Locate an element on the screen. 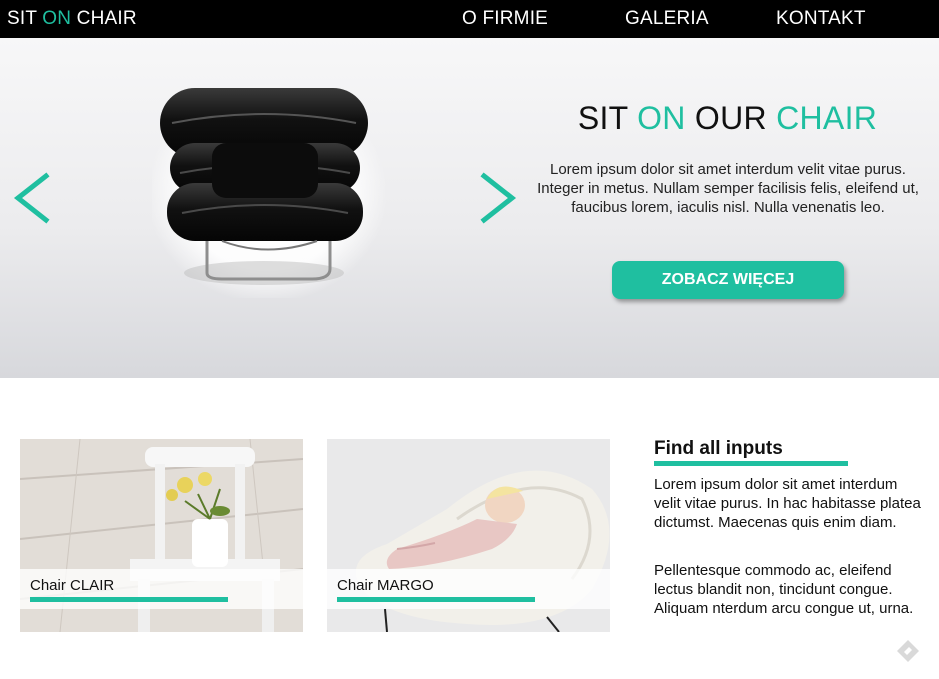 The image size is (939, 679). card-title: Chair CLAIR is located at coordinates (72, 585).